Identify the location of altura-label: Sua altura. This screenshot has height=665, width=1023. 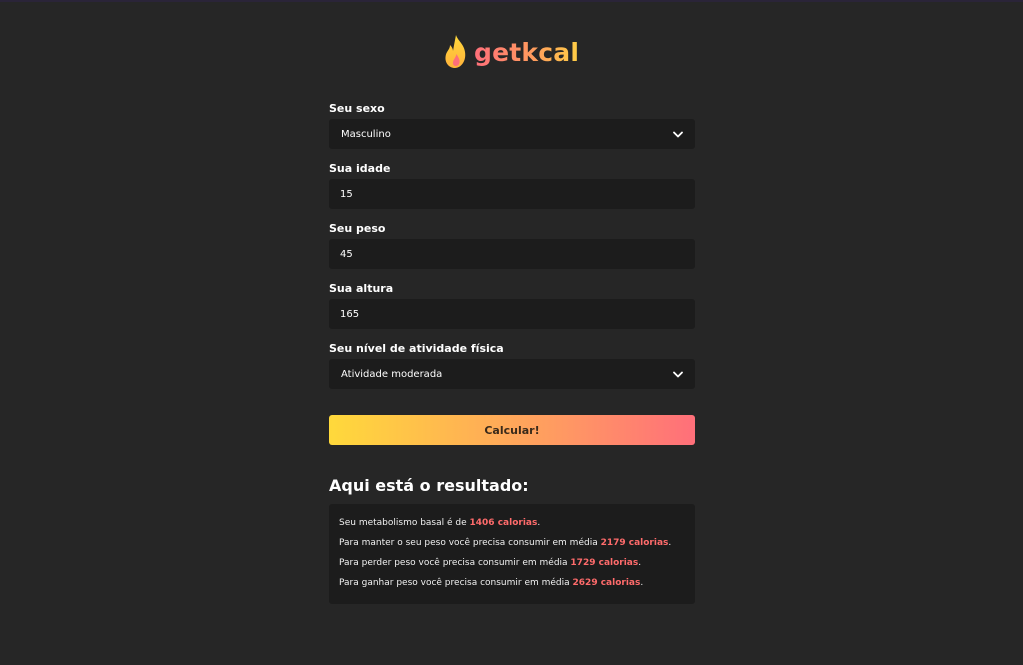
(361, 288).